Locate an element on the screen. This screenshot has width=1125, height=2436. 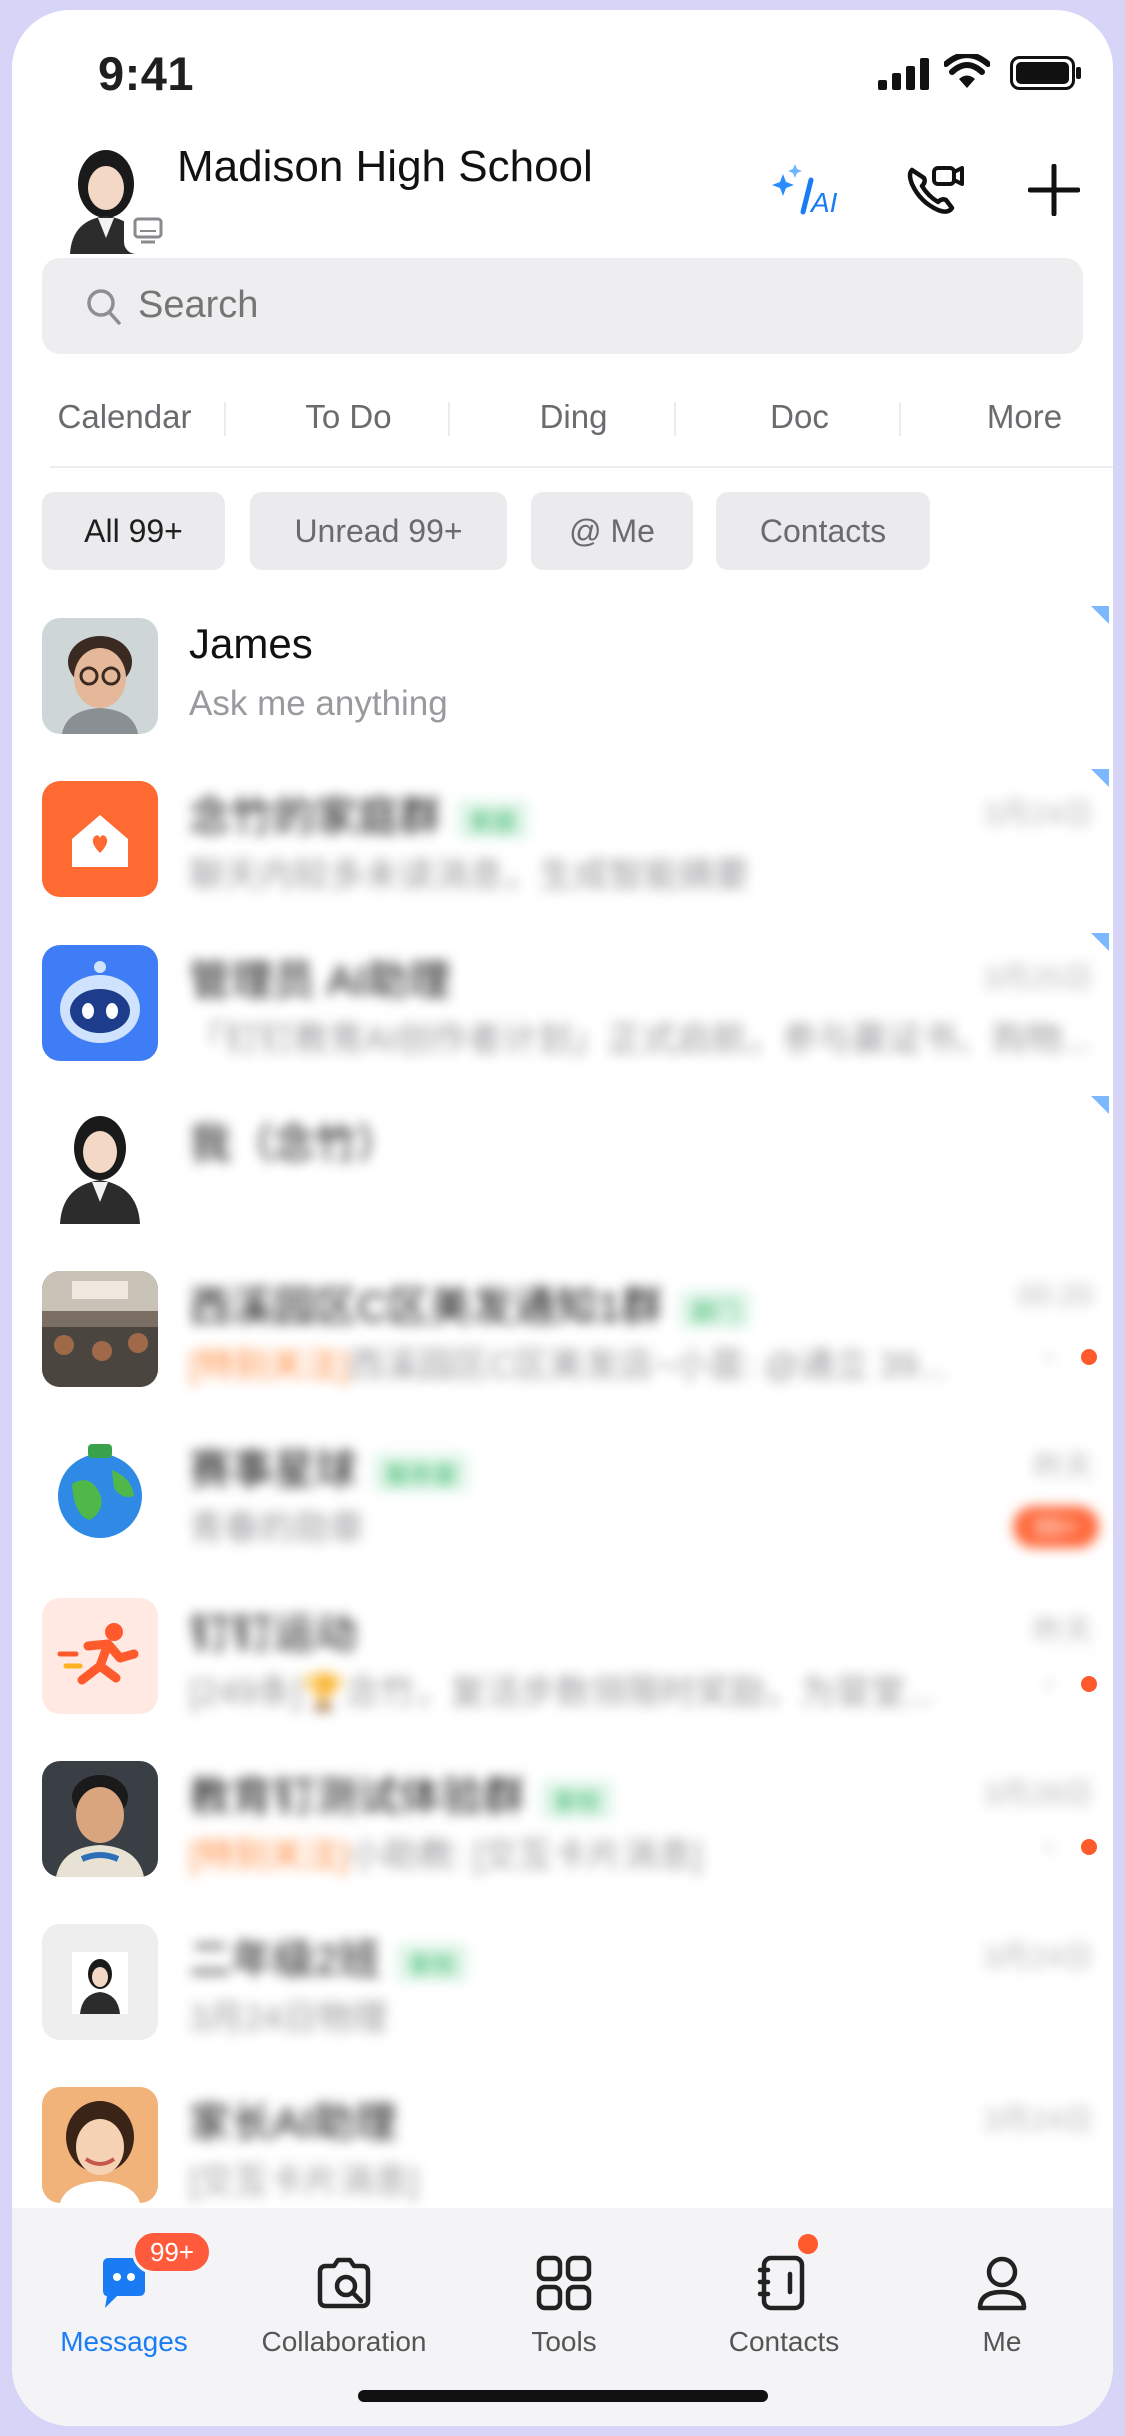
call-button is located at coordinates (934, 190).